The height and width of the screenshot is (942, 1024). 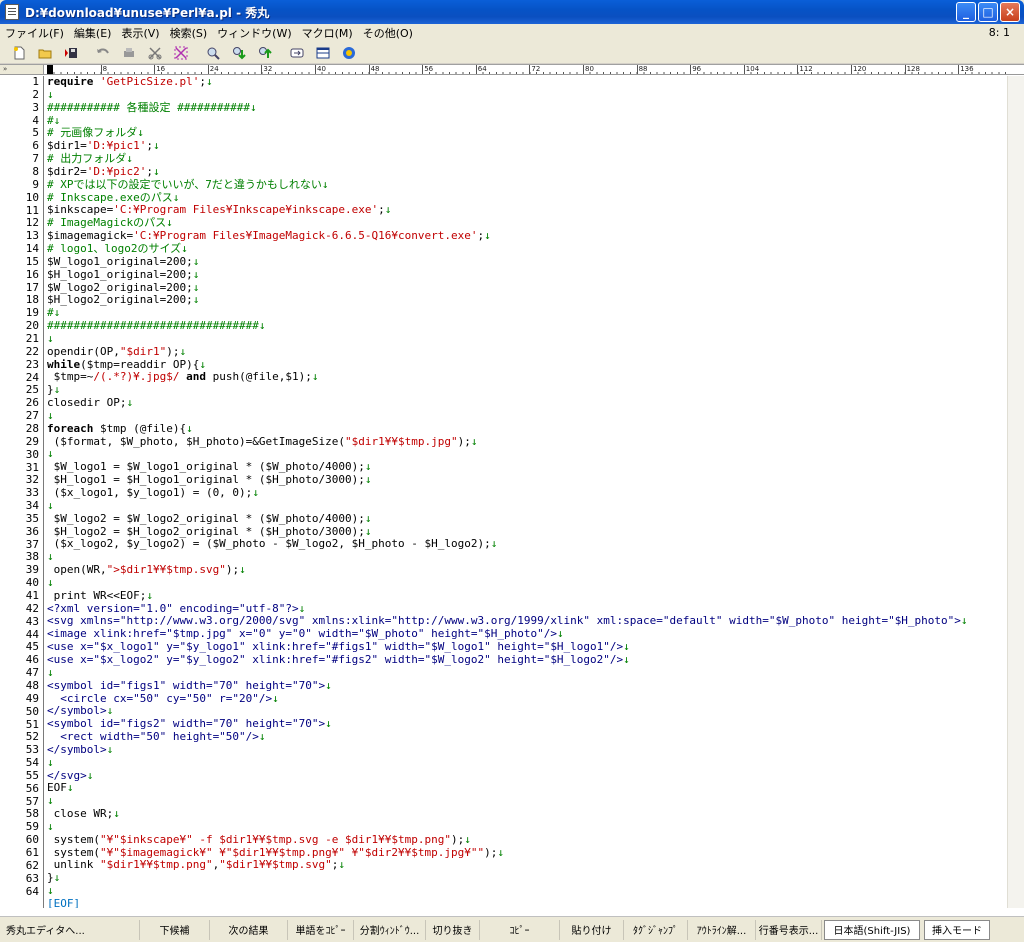 I want to click on line-number: 42, so click(x=32, y=608).